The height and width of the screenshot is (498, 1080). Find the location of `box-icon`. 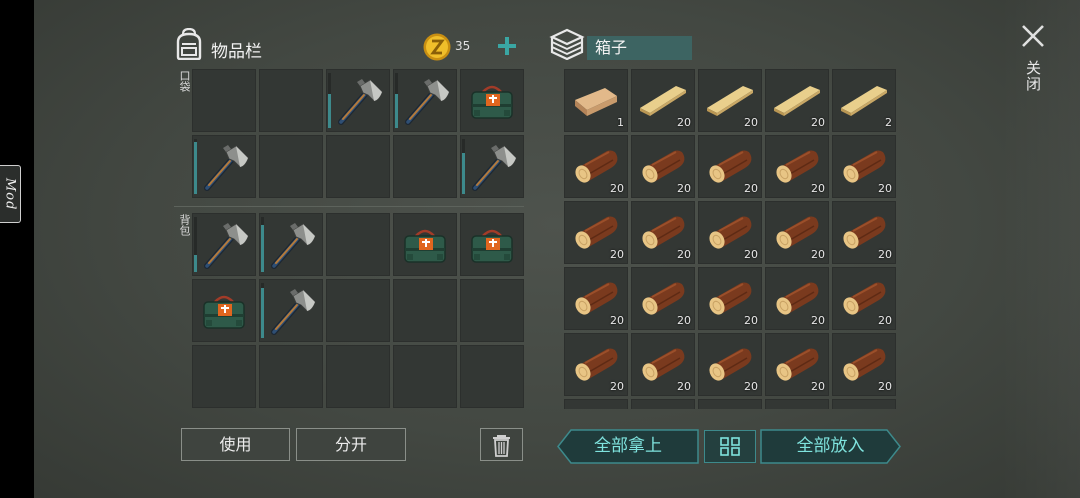

box-icon is located at coordinates (567, 44).